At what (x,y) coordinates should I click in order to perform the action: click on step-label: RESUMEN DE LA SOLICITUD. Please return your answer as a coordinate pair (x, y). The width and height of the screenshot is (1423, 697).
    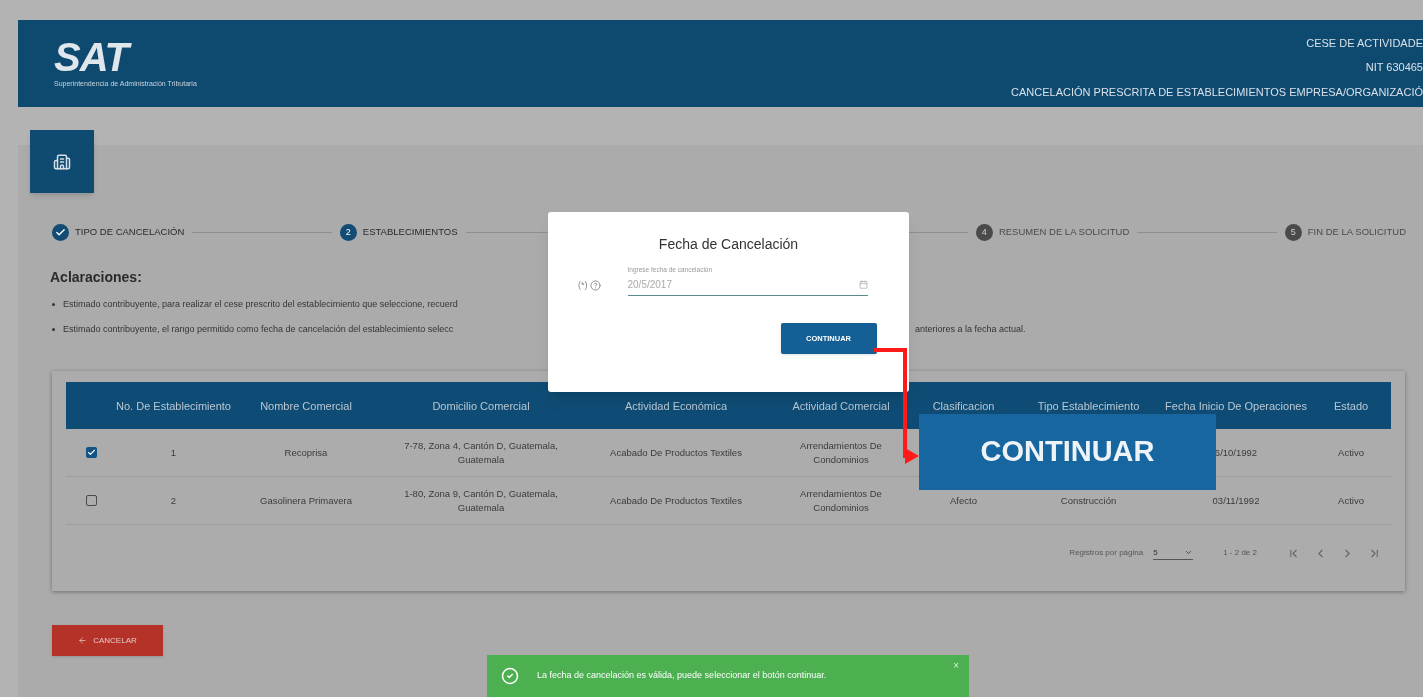
    Looking at the image, I should click on (1064, 232).